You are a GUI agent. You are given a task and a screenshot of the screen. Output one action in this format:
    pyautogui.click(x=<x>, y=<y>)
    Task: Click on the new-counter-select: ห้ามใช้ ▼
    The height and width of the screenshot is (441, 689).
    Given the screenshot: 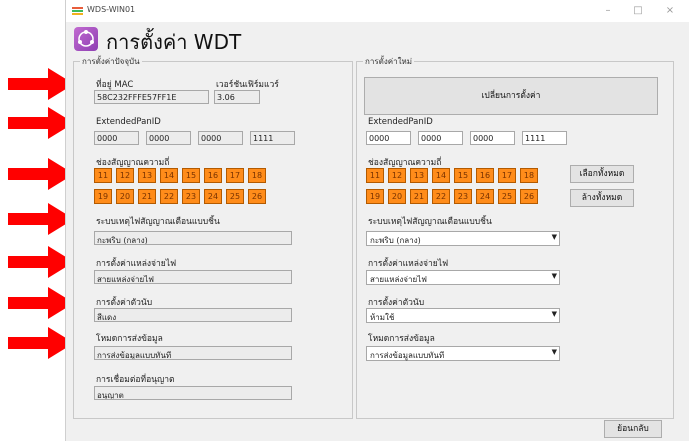 What is the action you would take?
    pyautogui.click(x=463, y=315)
    